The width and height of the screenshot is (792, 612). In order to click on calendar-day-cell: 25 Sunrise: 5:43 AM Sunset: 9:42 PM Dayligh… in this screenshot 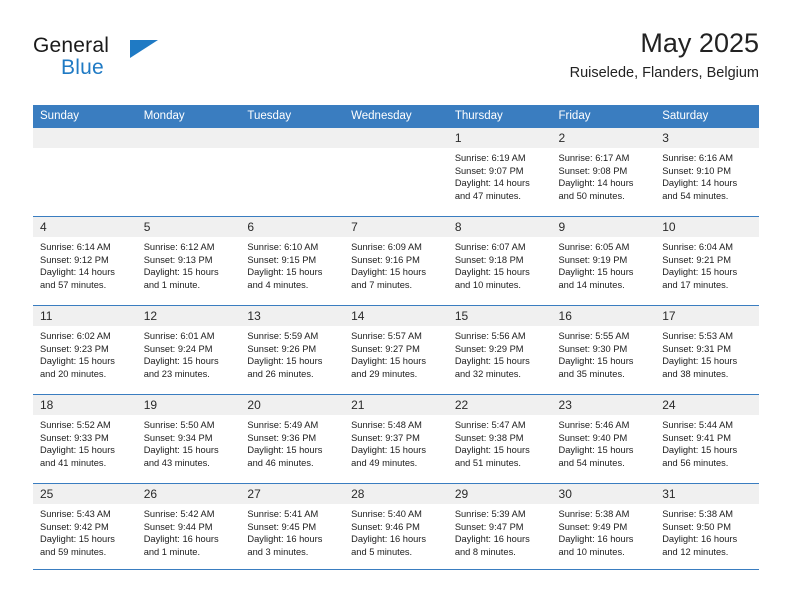, I will do `click(85, 527)`.